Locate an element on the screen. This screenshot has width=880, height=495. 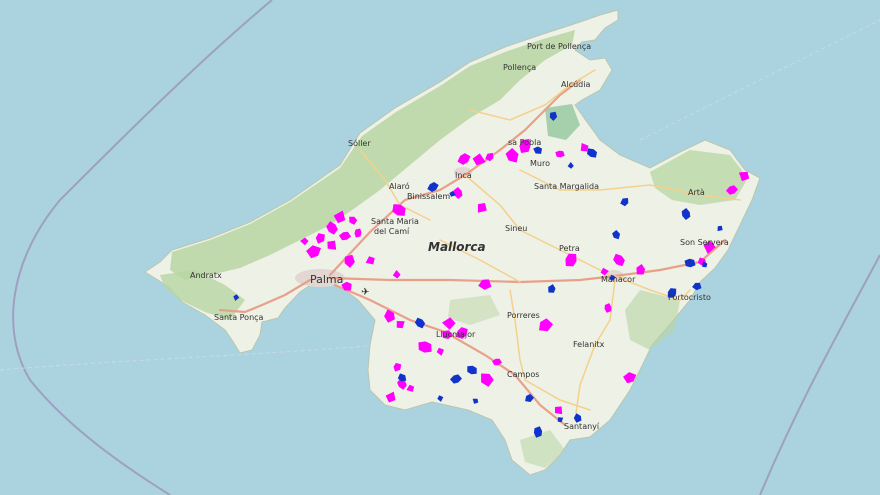
place-label-santa-ponca: Santa Ponça is located at coordinates (239, 317).